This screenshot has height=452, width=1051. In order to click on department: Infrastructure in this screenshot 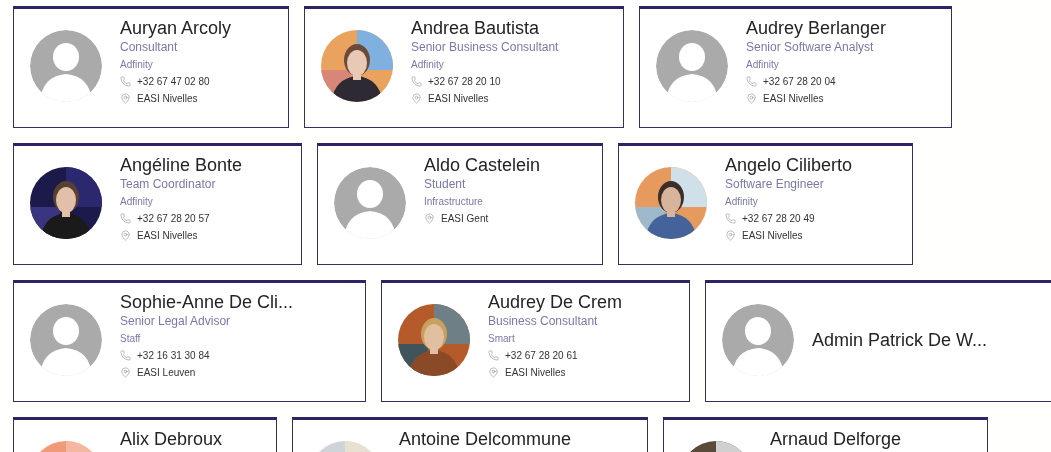, I will do `click(454, 202)`.